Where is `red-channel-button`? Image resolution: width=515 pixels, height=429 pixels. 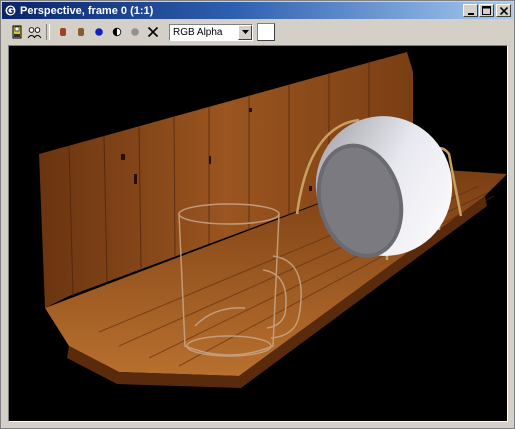 red-channel-button is located at coordinates (62, 32).